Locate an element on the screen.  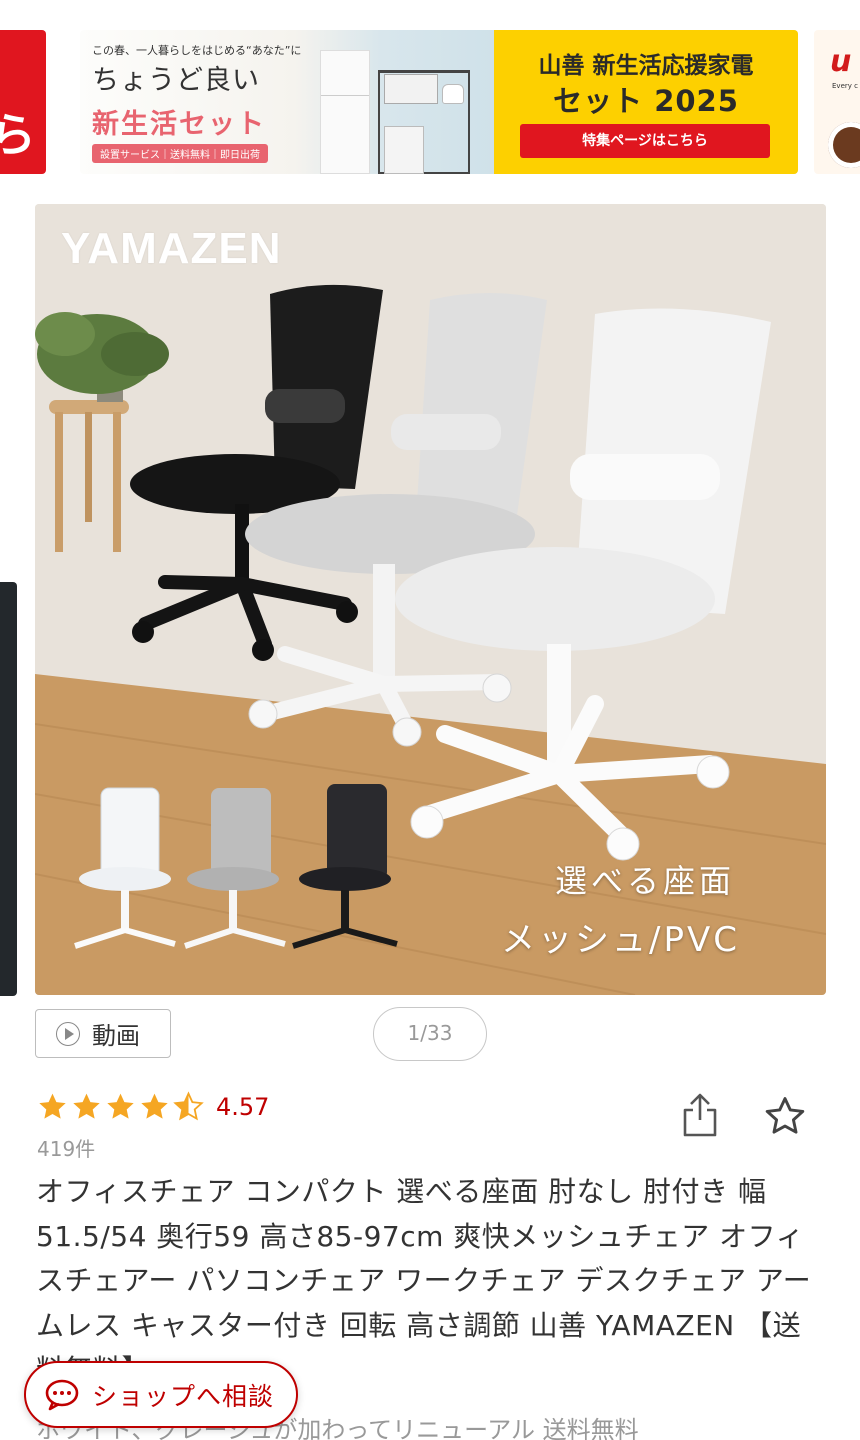
rating-stars is located at coordinates (120, 1106).